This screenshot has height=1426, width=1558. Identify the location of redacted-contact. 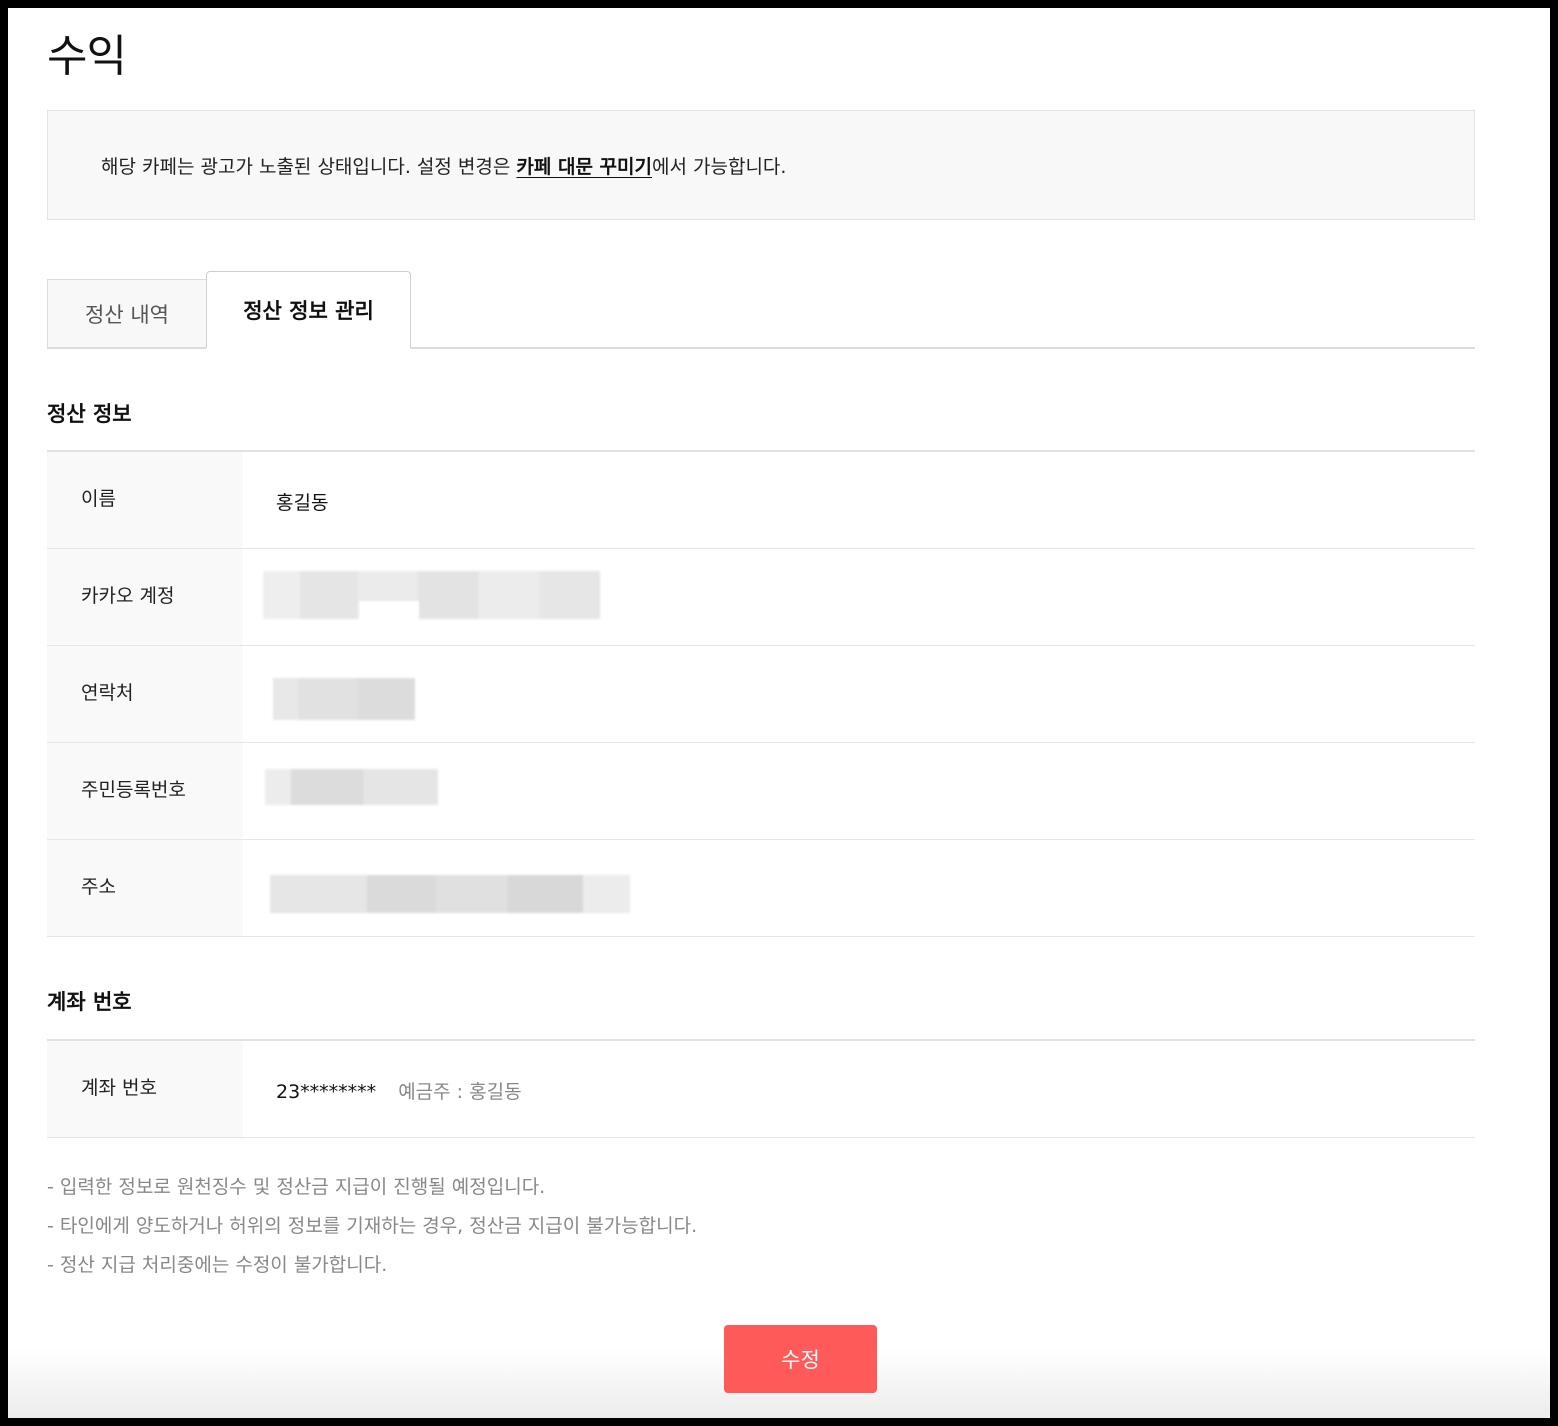
(344, 699).